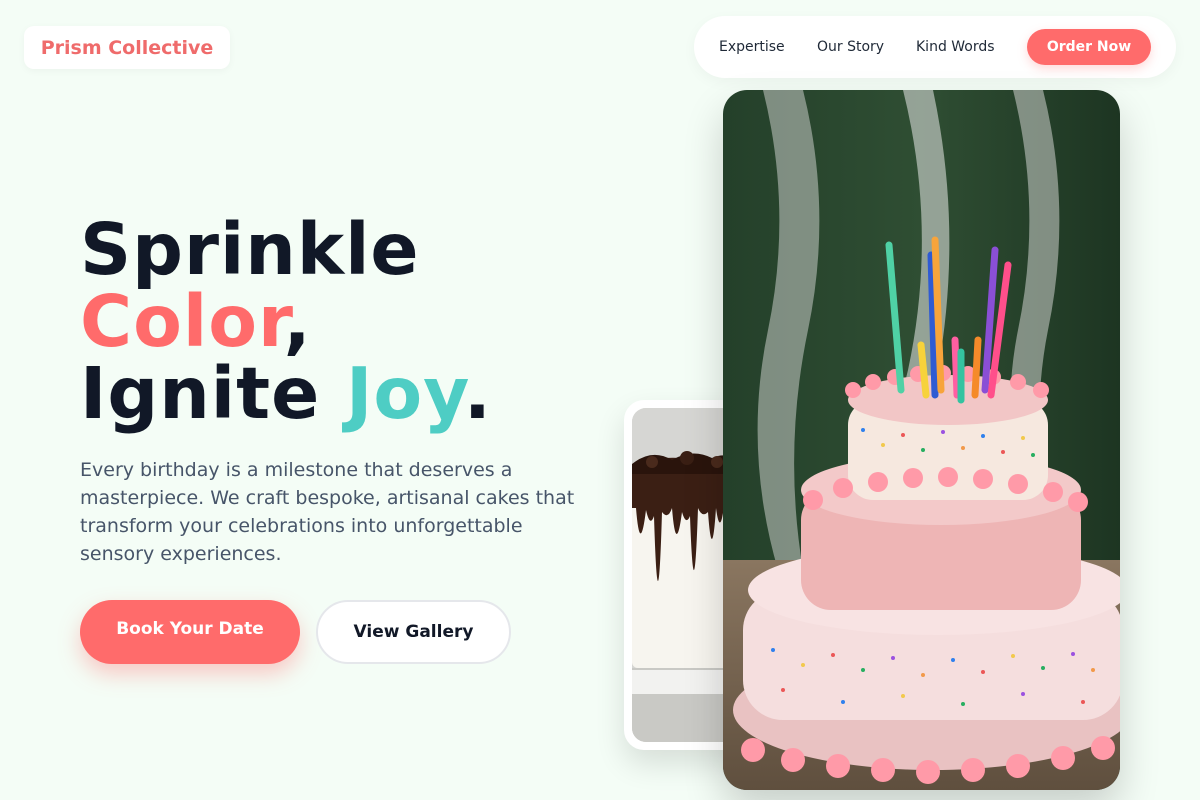  Describe the element at coordinates (752, 47) in the screenshot. I see `nav-link-expertise: Expertise` at that location.